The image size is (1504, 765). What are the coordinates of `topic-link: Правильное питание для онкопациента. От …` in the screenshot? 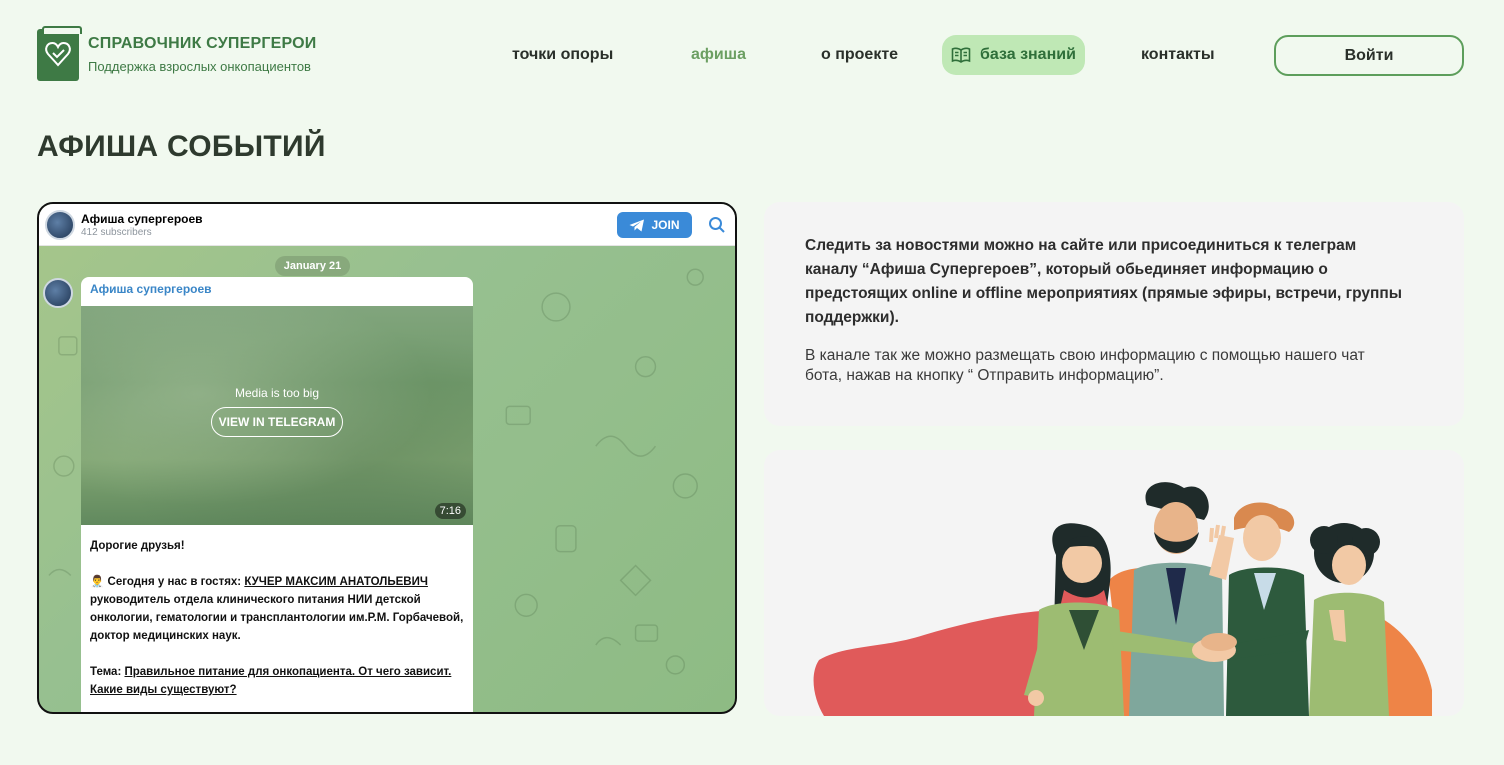 It's located at (270, 681).